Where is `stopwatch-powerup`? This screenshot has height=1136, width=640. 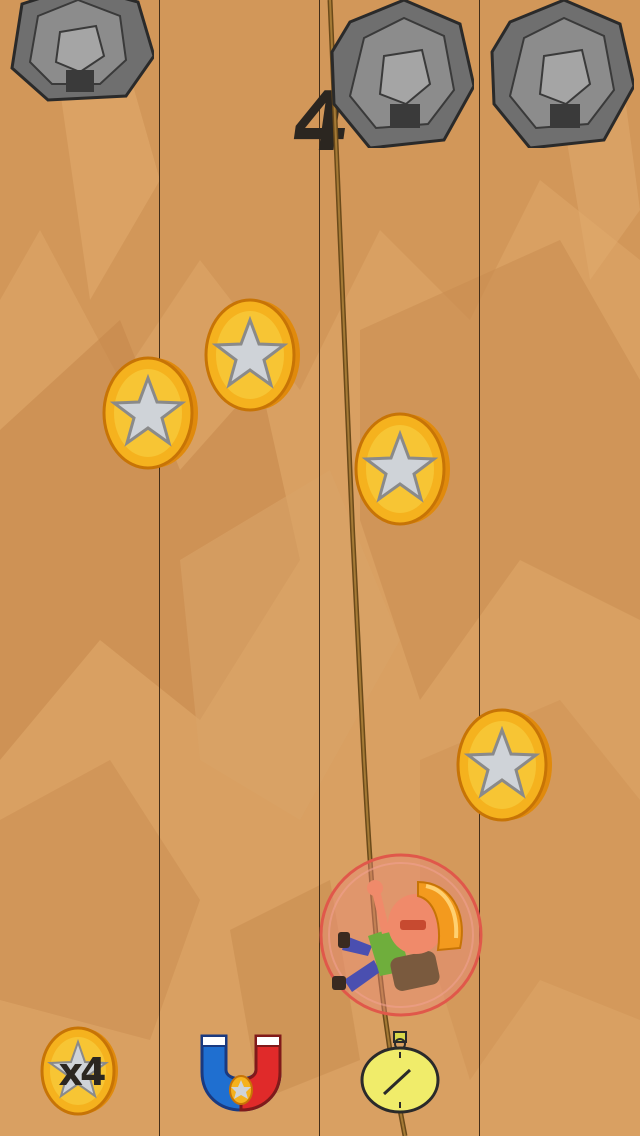 stopwatch-powerup is located at coordinates (400, 1072).